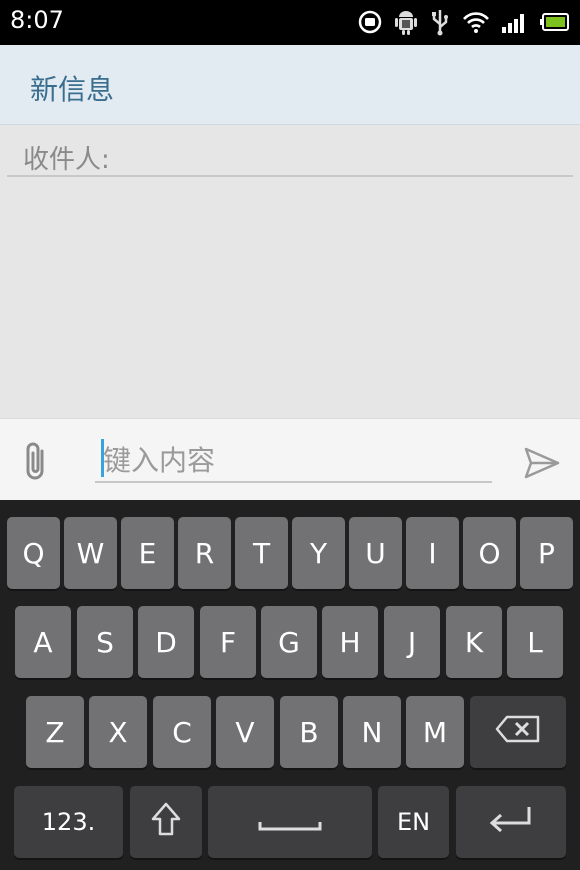  What do you see at coordinates (102, 458) in the screenshot?
I see `text-cursor` at bounding box center [102, 458].